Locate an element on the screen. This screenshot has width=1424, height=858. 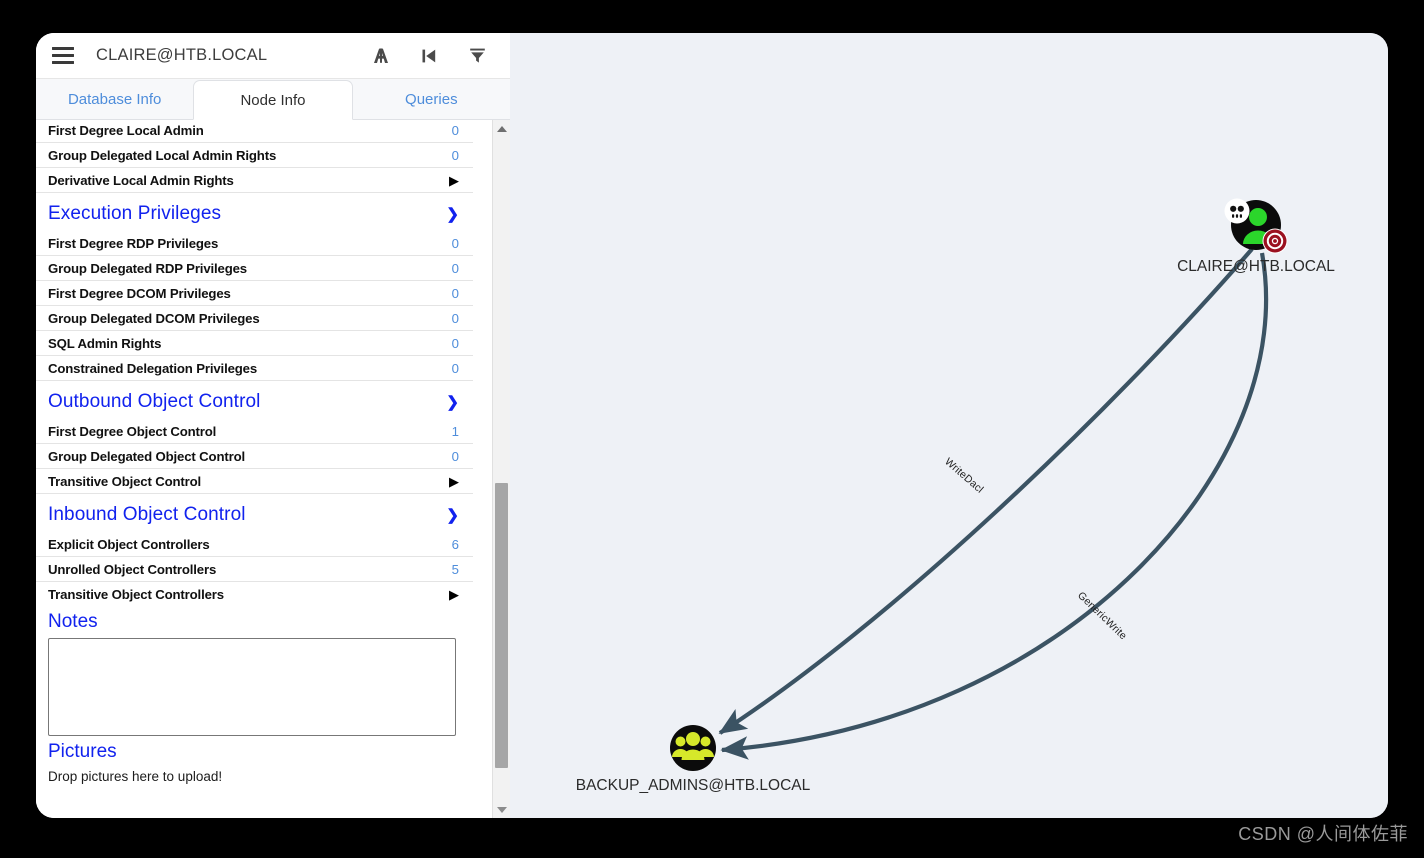
table-row: Unrolled Object Controllers 5 is located at coordinates (254, 569).